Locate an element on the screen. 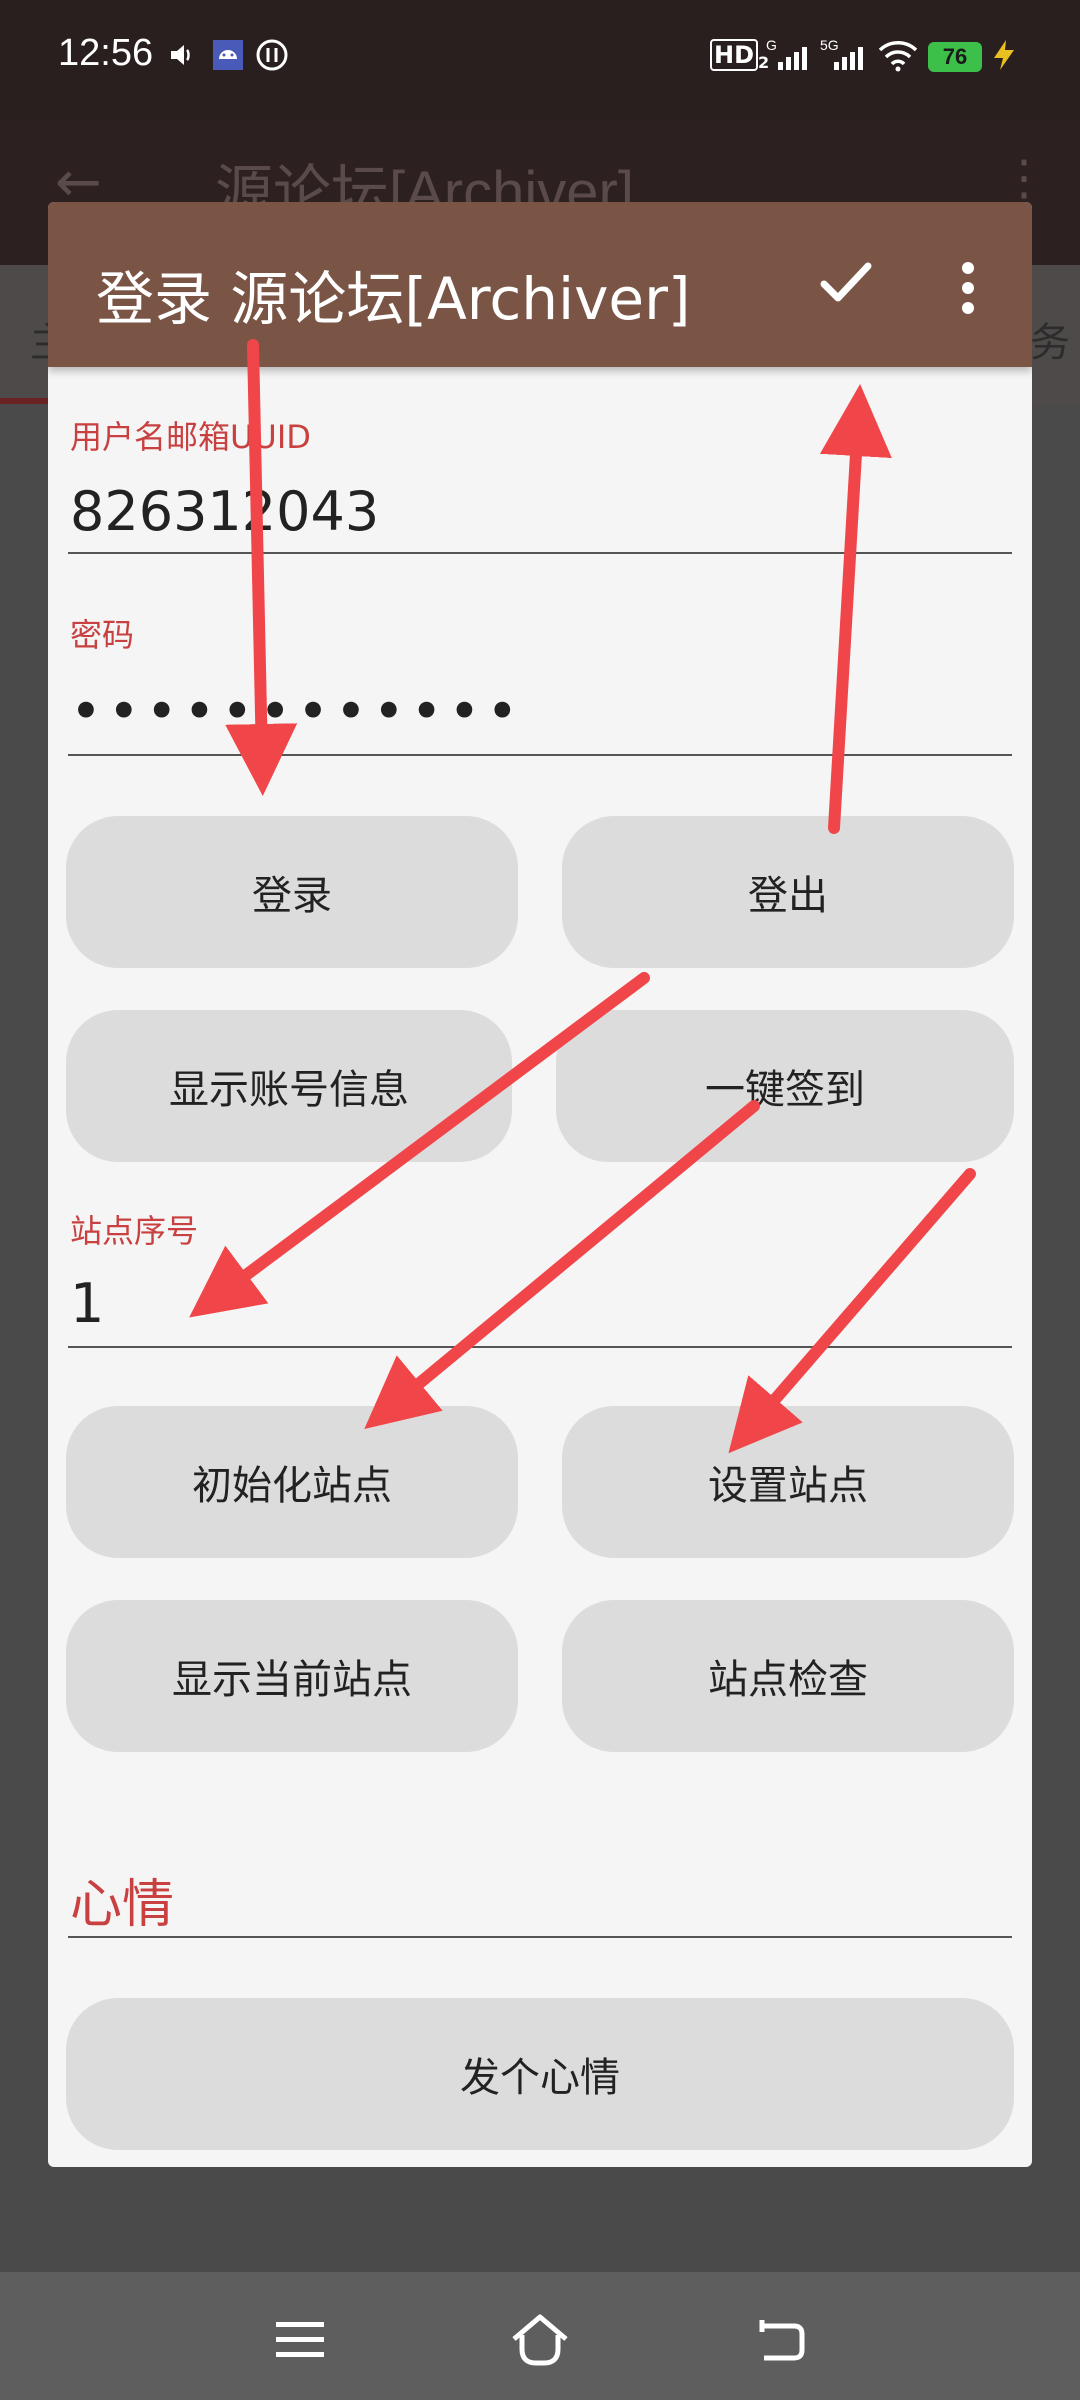 The image size is (1080, 2400). sync-icon is located at coordinates (272, 55).